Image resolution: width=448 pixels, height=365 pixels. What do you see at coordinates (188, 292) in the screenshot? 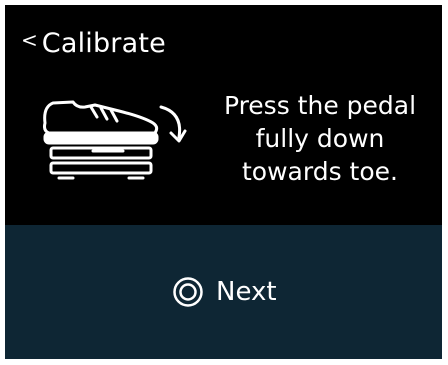
I see `double-circle-icon` at bounding box center [188, 292].